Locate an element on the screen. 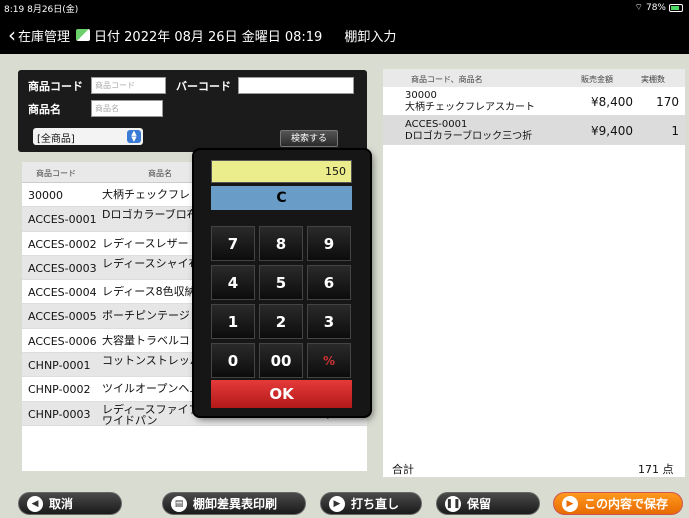 The height and width of the screenshot is (518, 689). print-variance-button: ▤ 棚卸差異表印刷 is located at coordinates (234, 503).